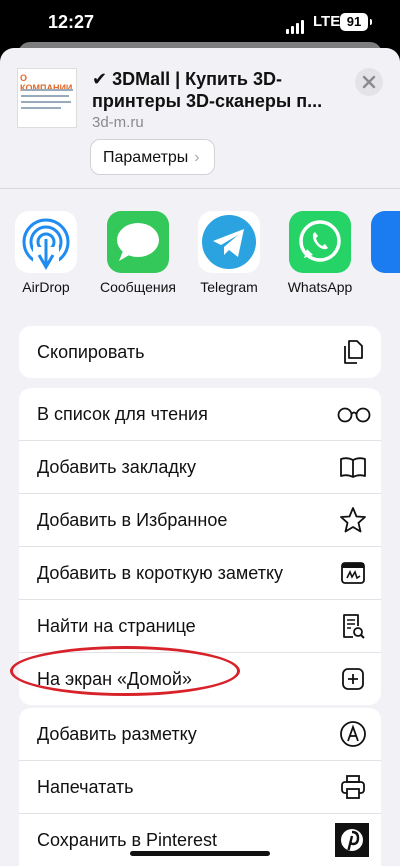 This screenshot has height=866, width=400. I want to click on status-time: 12:27, so click(71, 22).